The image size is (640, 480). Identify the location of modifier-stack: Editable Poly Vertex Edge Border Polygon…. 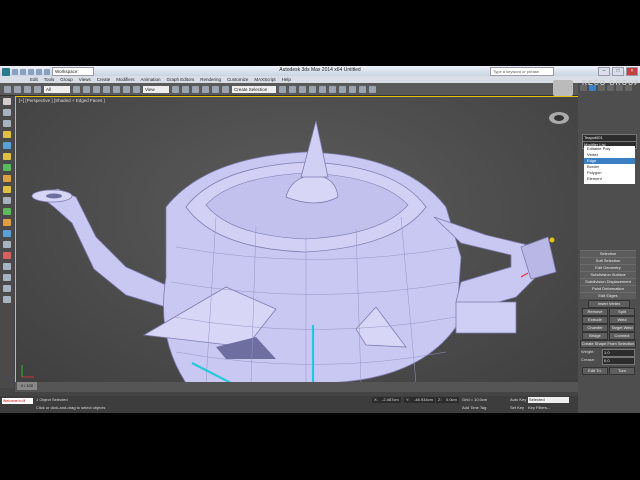
(609, 165).